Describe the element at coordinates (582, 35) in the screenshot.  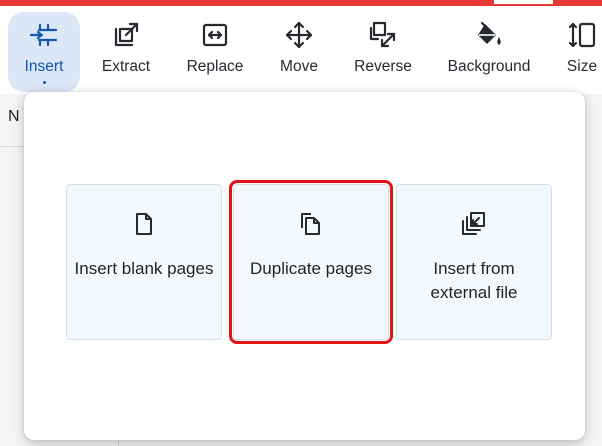
I see `size-icon` at that location.